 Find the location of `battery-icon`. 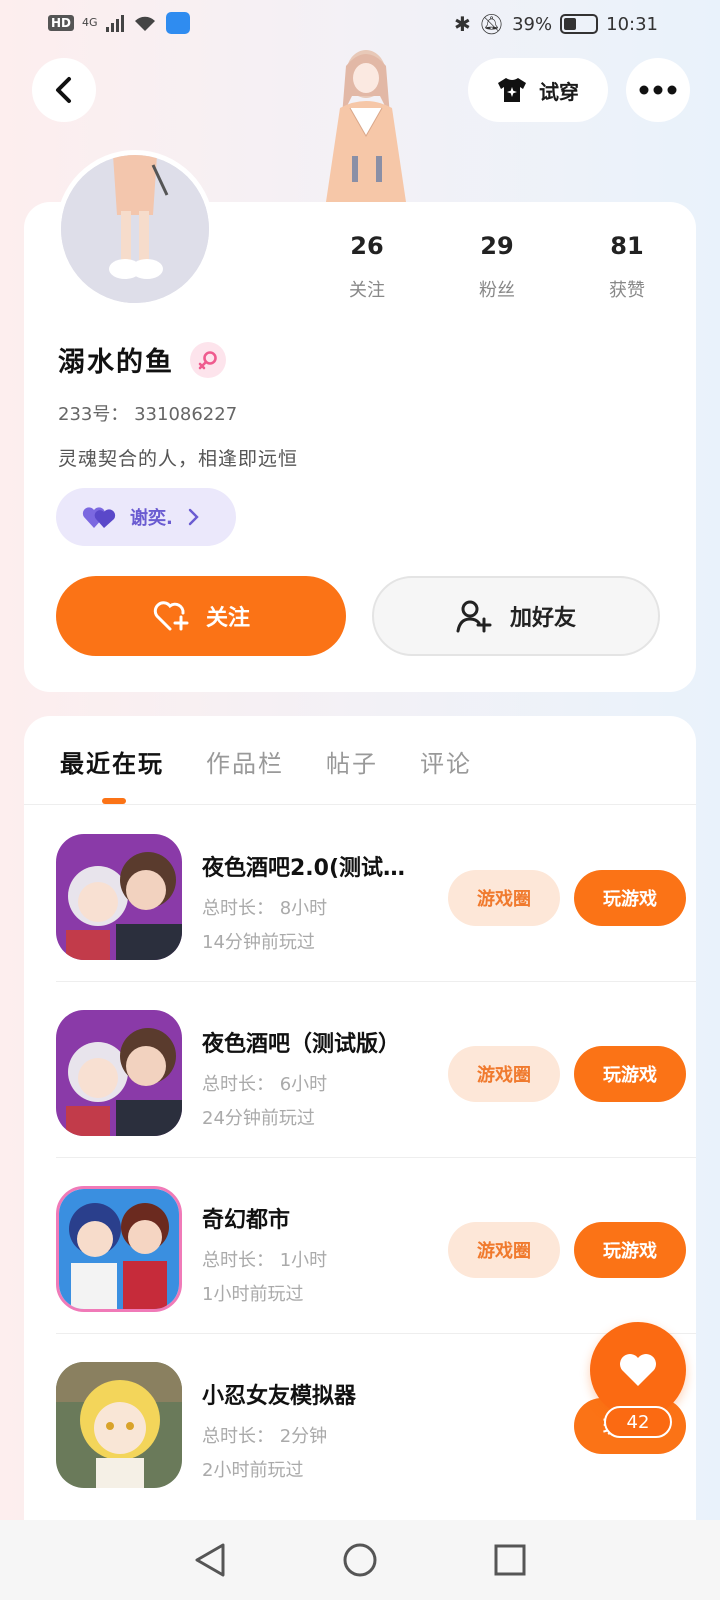

battery-icon is located at coordinates (579, 24).